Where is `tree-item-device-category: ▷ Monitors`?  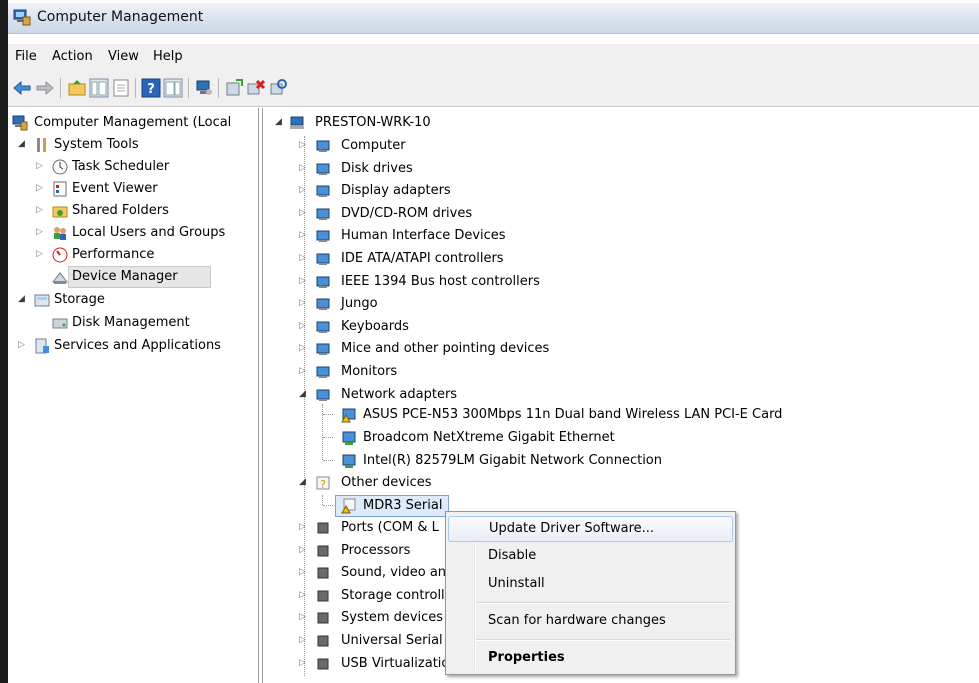
tree-item-device-category: ▷ Monitors is located at coordinates (613, 371).